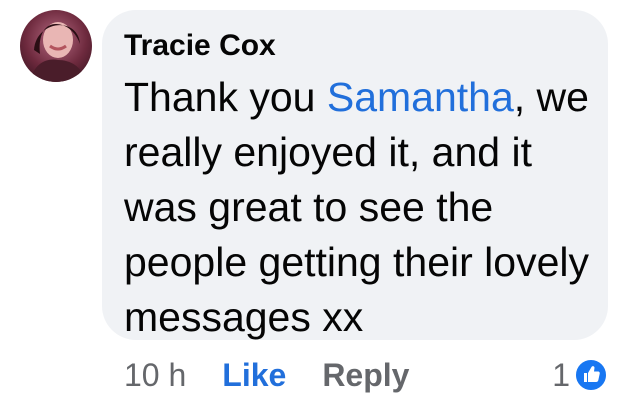 The image size is (630, 416). Describe the element at coordinates (355, 46) in the screenshot. I see `comment-author: Tracie Cox` at that location.